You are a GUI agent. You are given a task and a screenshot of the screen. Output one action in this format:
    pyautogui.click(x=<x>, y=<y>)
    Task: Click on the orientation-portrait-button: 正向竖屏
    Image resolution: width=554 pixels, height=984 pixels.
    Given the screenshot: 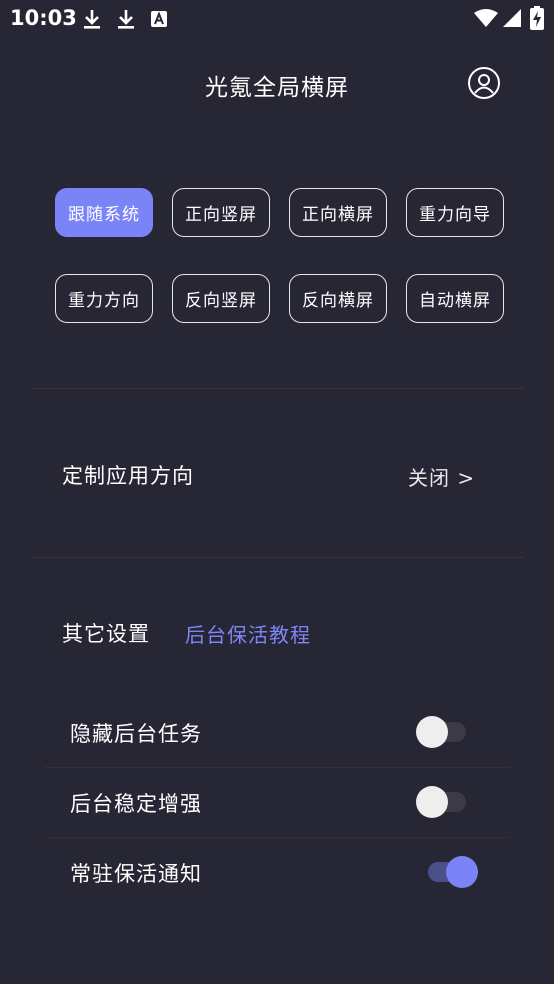 What is the action you would take?
    pyautogui.click(x=221, y=212)
    